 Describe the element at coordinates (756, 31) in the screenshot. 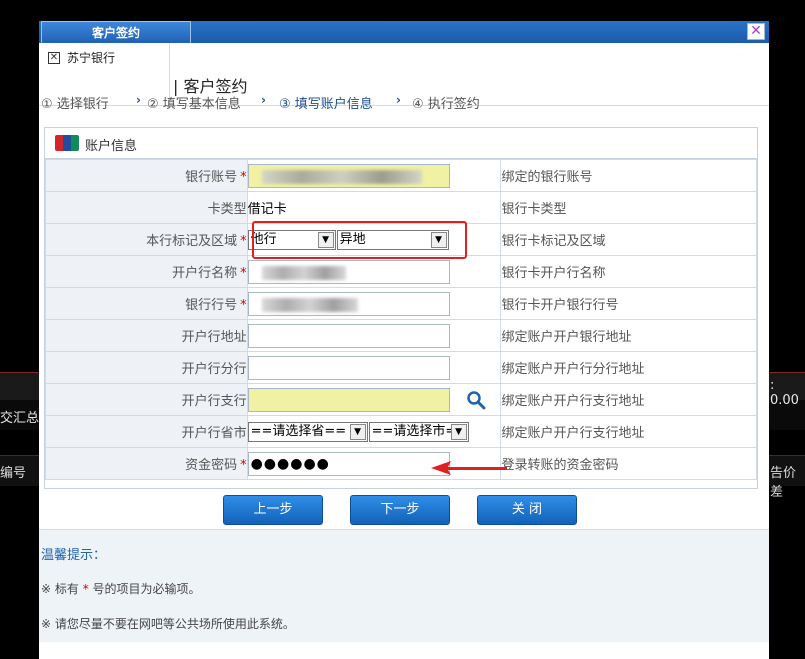

I see `dialog-close-icon: ✕` at that location.